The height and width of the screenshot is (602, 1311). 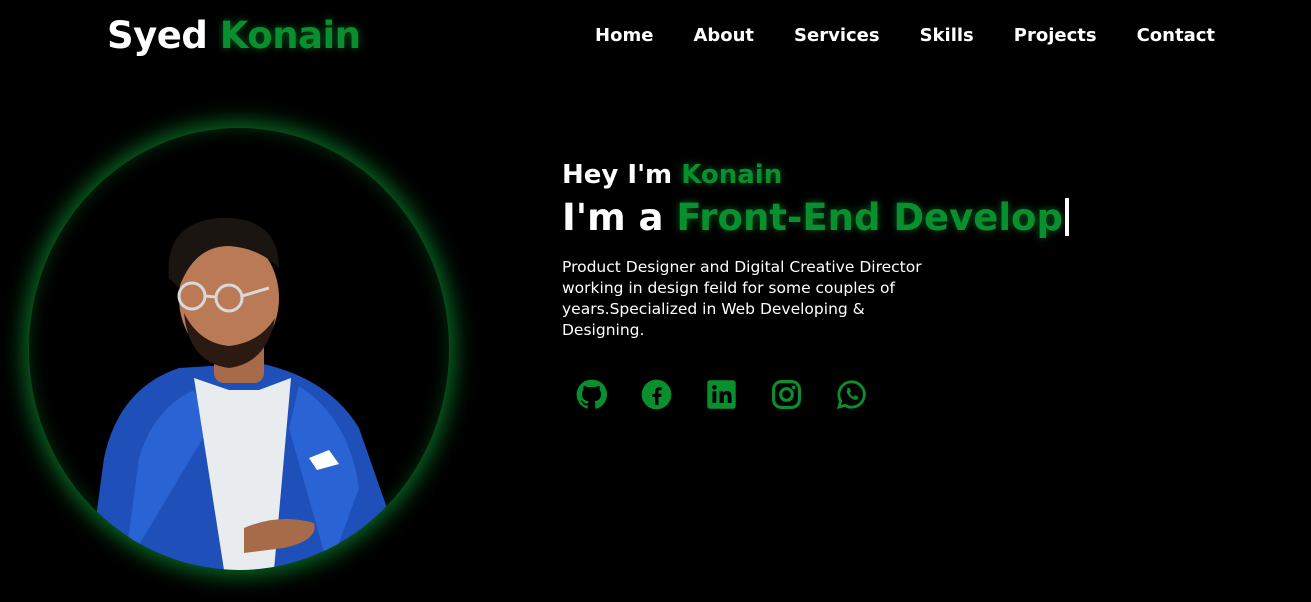 What do you see at coordinates (656, 394) in the screenshot?
I see `facebook-icon` at bounding box center [656, 394].